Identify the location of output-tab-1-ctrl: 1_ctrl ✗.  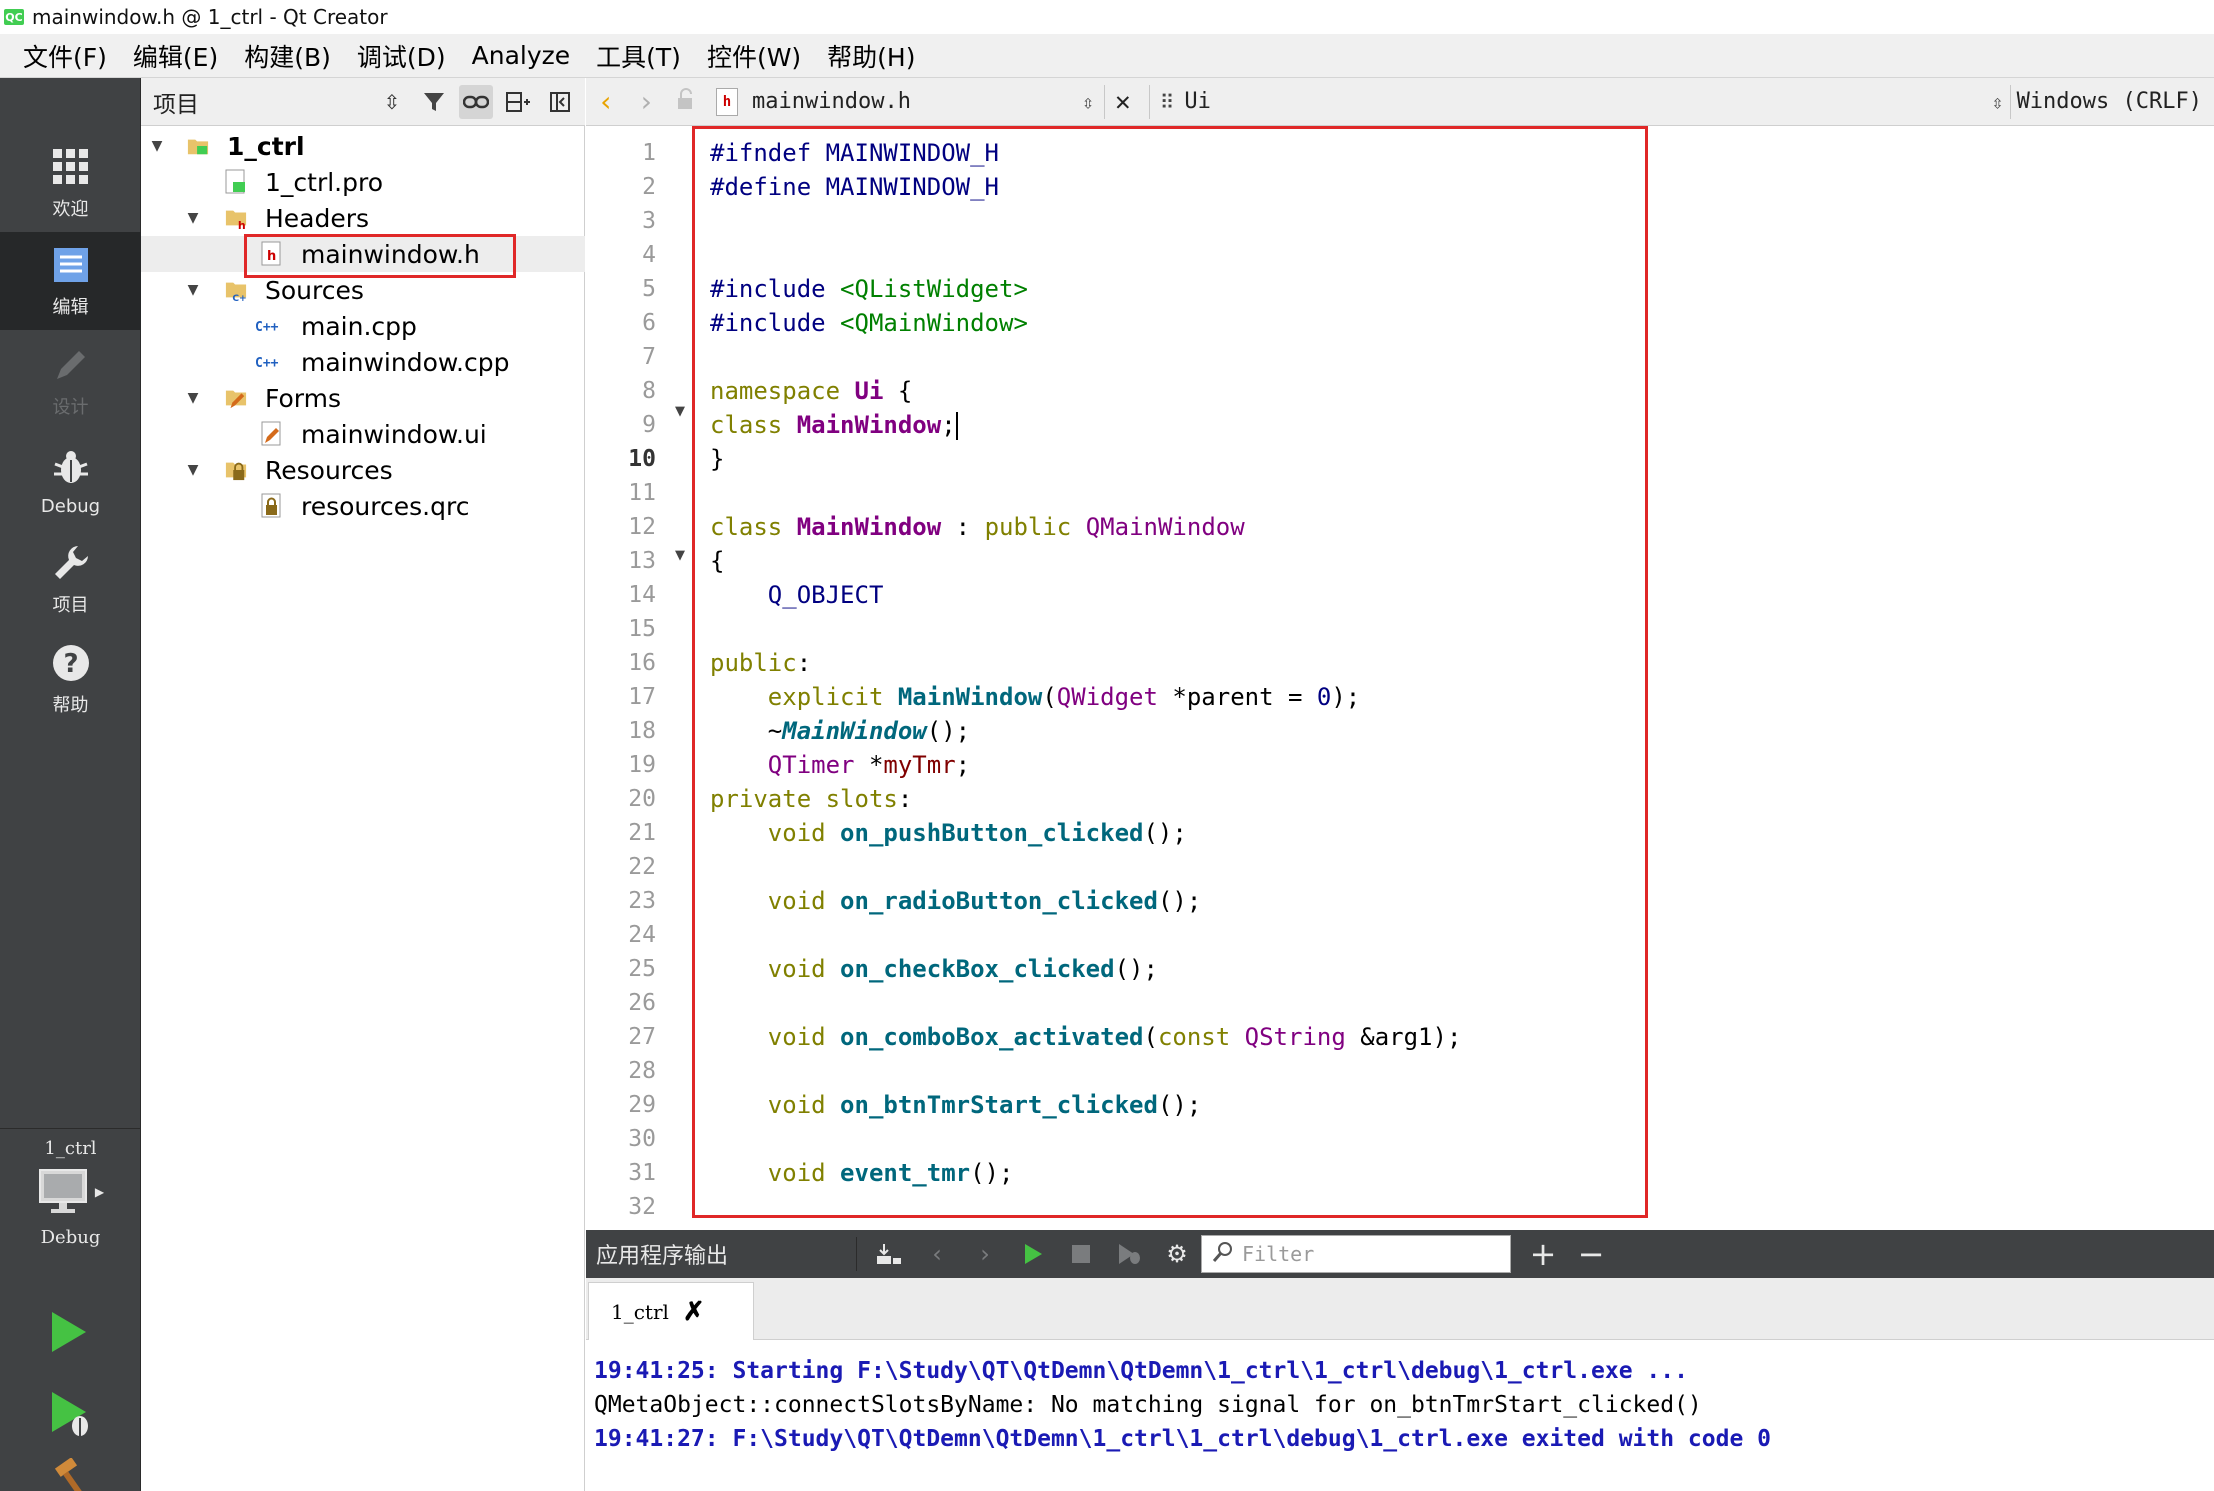
(671, 1311).